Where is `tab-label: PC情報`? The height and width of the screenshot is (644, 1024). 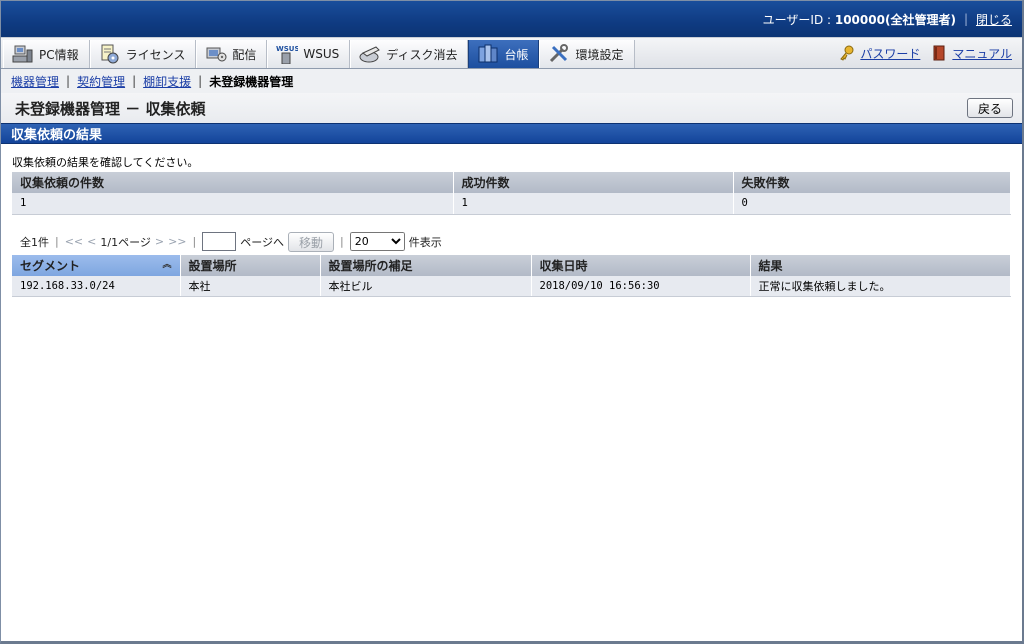
tab-label: PC情報 is located at coordinates (59, 54).